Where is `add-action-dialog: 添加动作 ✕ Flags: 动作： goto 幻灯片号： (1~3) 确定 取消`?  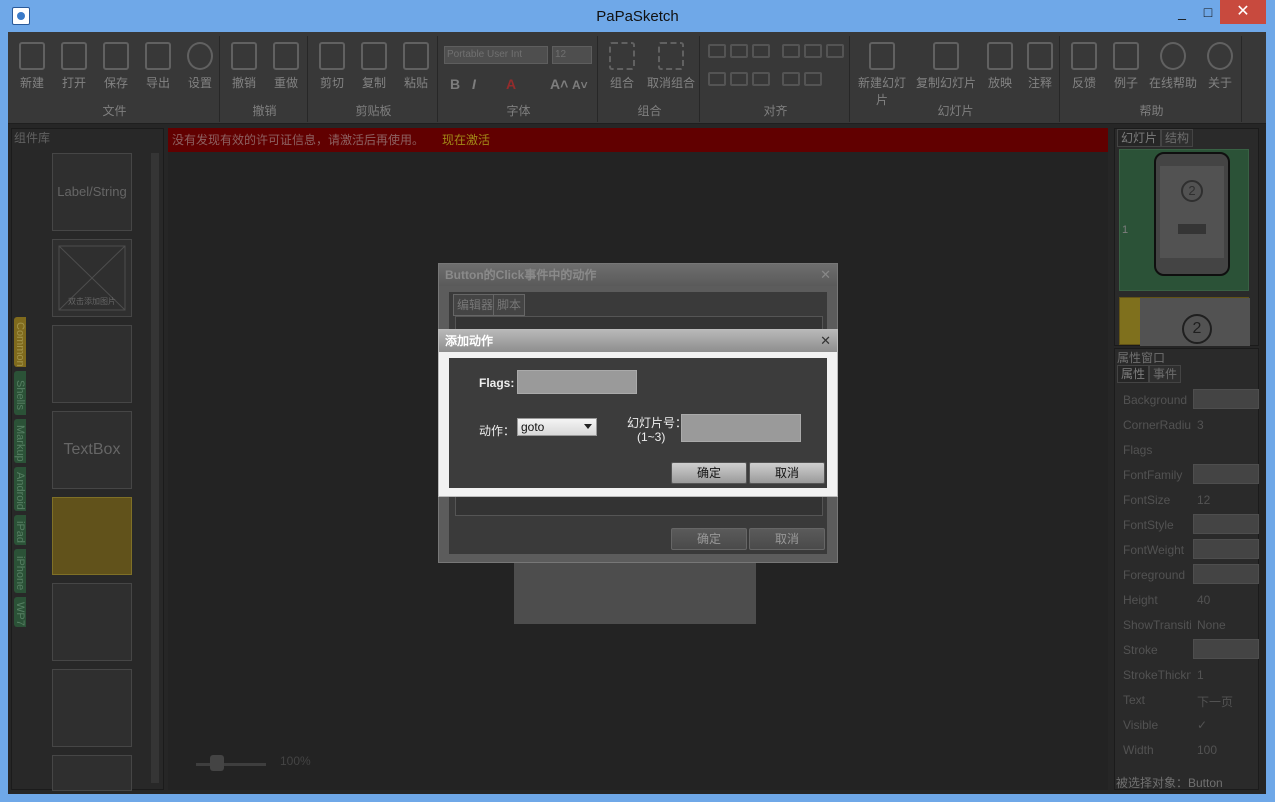
add-action-dialog: 添加动作 ✕ Flags: 动作： goto 幻灯片号： (1~3) 确定 取消 is located at coordinates (638, 413).